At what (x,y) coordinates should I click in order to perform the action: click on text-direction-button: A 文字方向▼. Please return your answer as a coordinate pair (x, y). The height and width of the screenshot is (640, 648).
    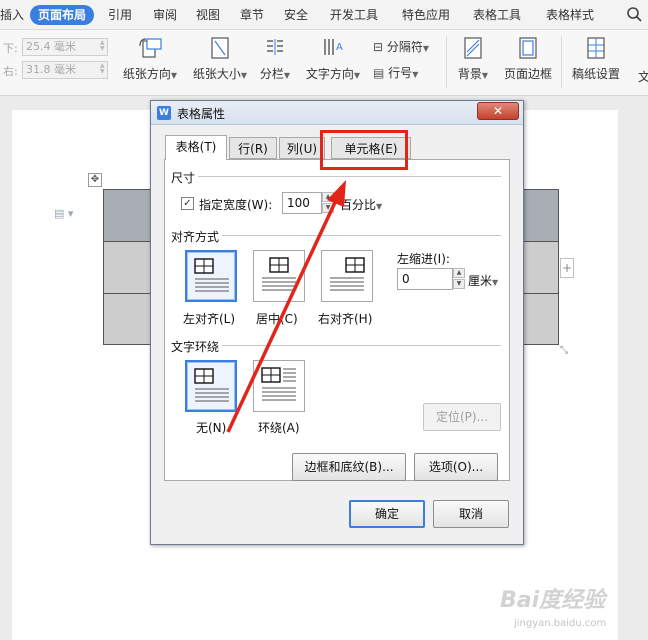
    Looking at the image, I should click on (333, 59).